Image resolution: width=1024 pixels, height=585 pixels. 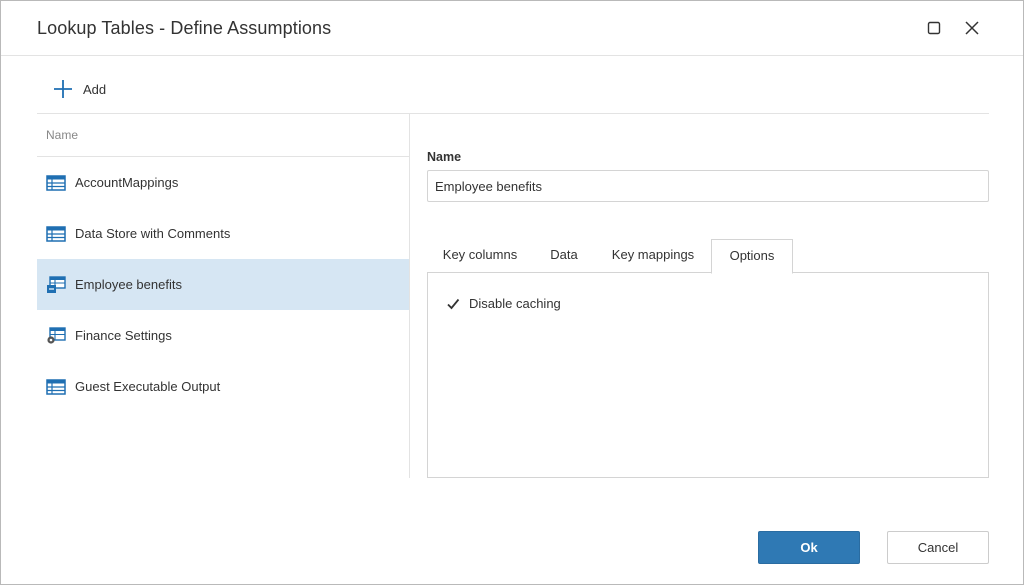 What do you see at coordinates (653, 256) in the screenshot?
I see `tab-key-mappings: Key mappings` at bounding box center [653, 256].